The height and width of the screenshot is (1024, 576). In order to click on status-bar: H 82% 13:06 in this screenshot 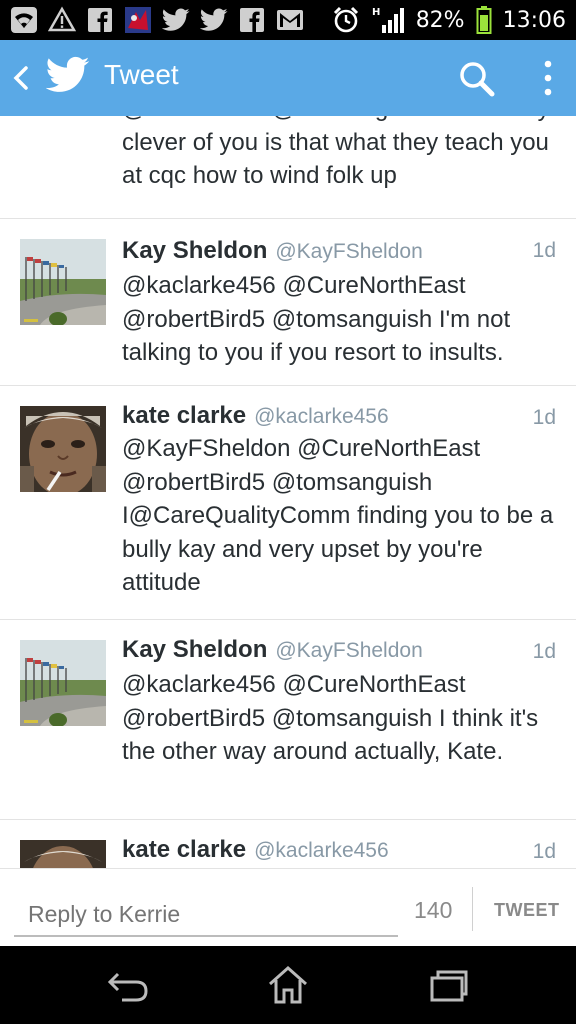, I will do `click(288, 20)`.